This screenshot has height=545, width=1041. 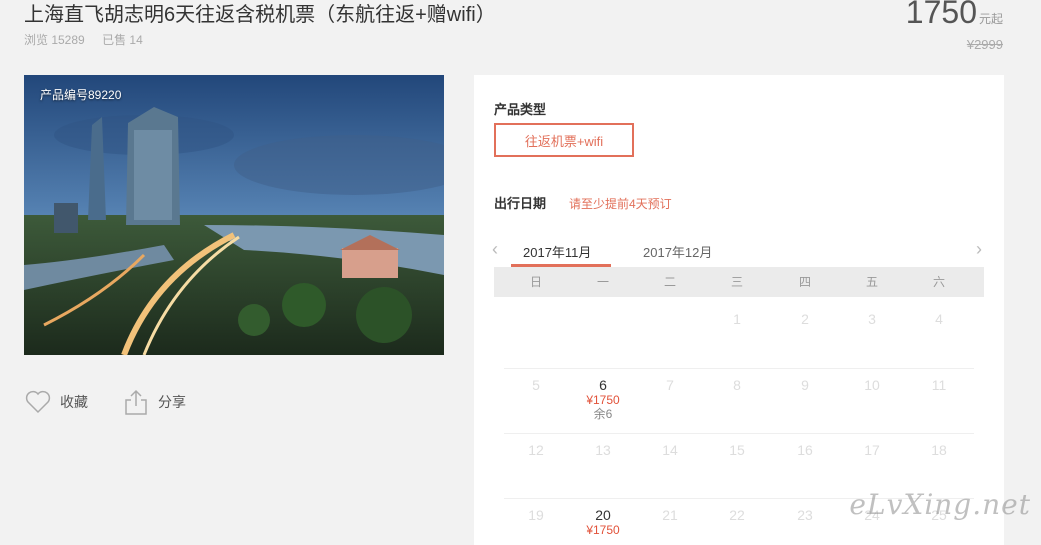 I want to click on calendar-day: 17, so click(x=872, y=450).